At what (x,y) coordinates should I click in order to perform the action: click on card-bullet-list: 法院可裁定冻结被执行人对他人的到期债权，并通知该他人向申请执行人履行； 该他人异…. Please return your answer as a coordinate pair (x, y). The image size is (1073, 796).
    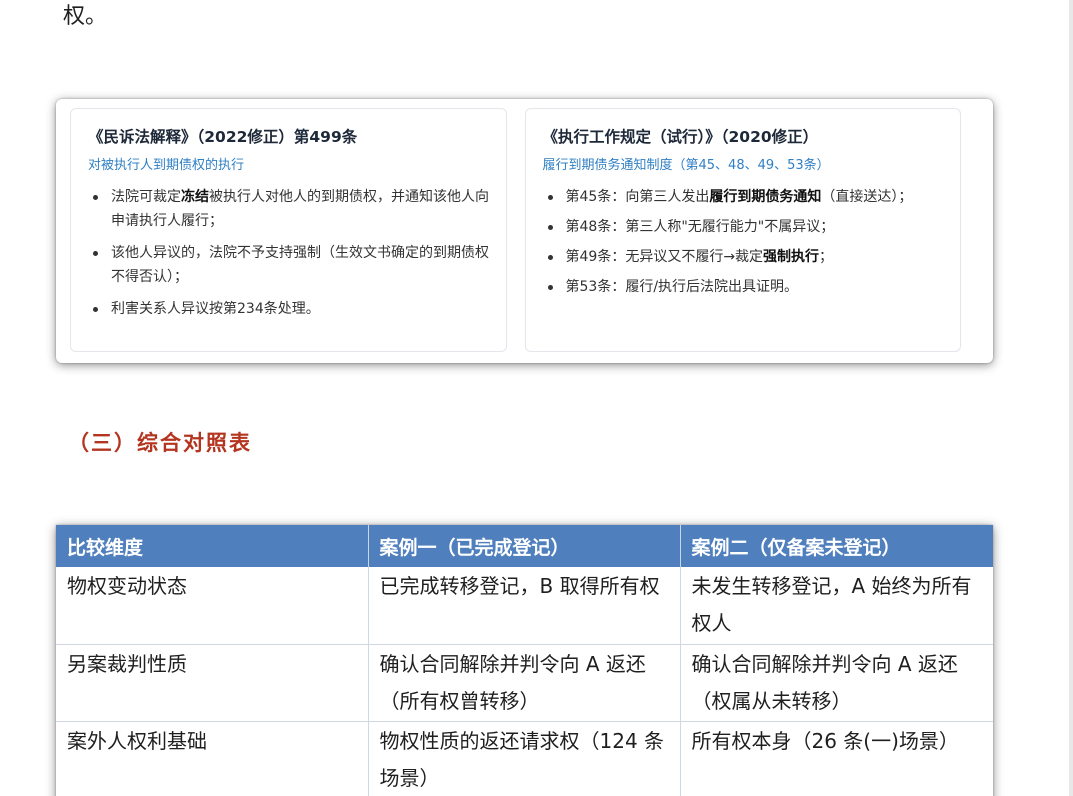
    Looking at the image, I should click on (289, 253).